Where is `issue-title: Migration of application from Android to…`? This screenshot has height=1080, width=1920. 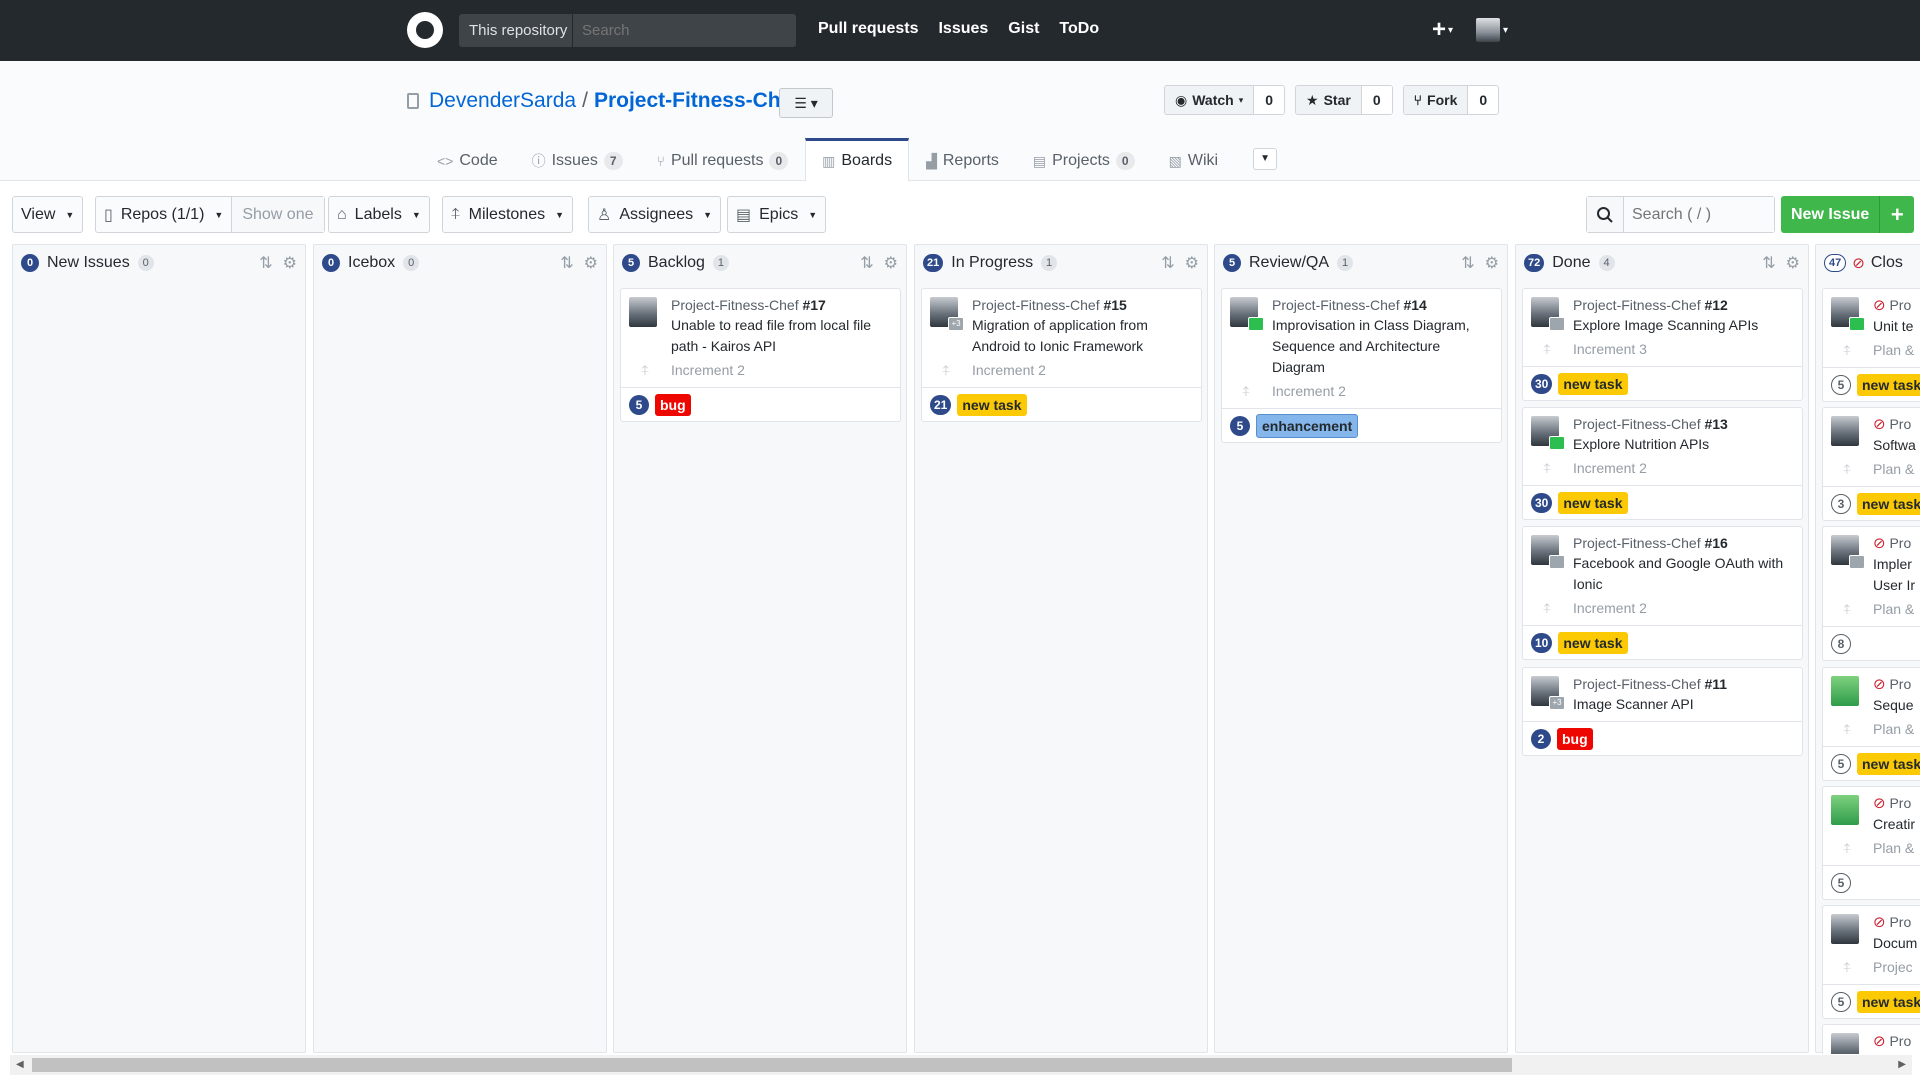 issue-title: Migration of application from Android to… is located at coordinates (1083, 336).